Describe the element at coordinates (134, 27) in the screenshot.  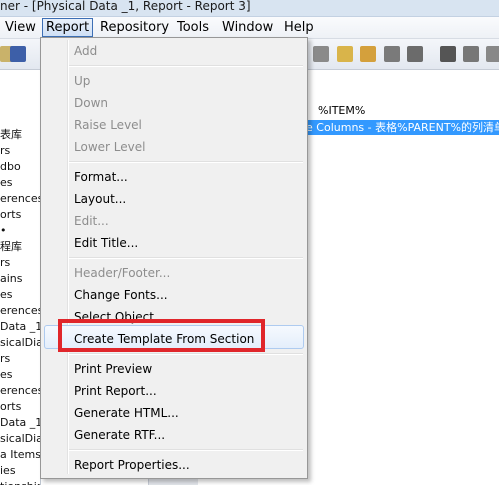
I see `menu-repository: Repository` at that location.